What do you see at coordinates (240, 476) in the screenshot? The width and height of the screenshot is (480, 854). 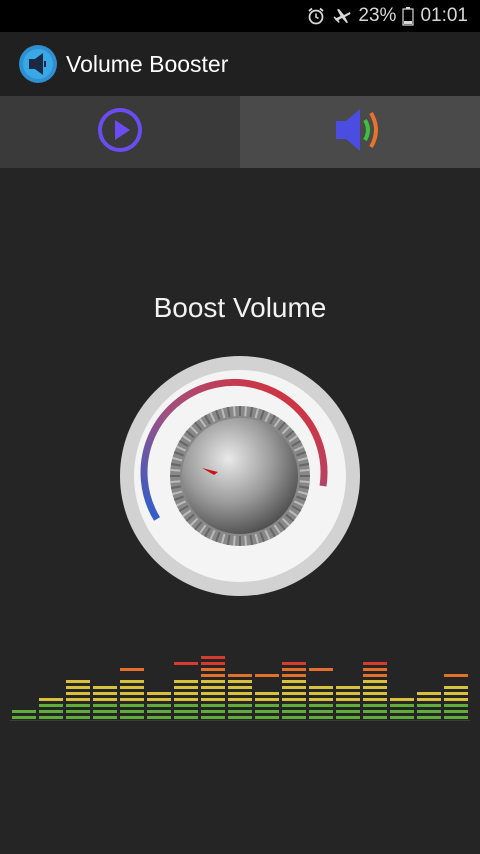 I see `volume-knob` at bounding box center [240, 476].